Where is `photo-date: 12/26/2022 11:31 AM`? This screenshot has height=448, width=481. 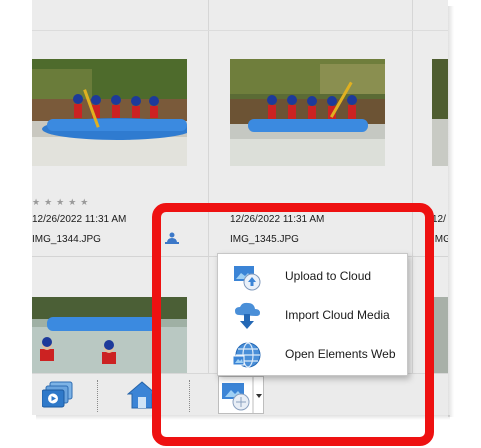
photo-date: 12/26/2022 11:31 AM is located at coordinates (79, 219).